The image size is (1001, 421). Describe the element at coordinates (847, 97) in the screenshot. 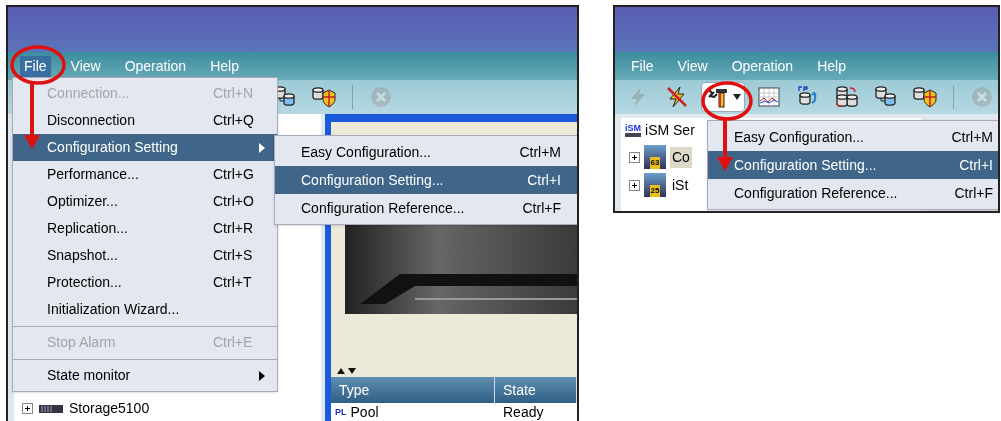

I see `database-sync-icon` at that location.